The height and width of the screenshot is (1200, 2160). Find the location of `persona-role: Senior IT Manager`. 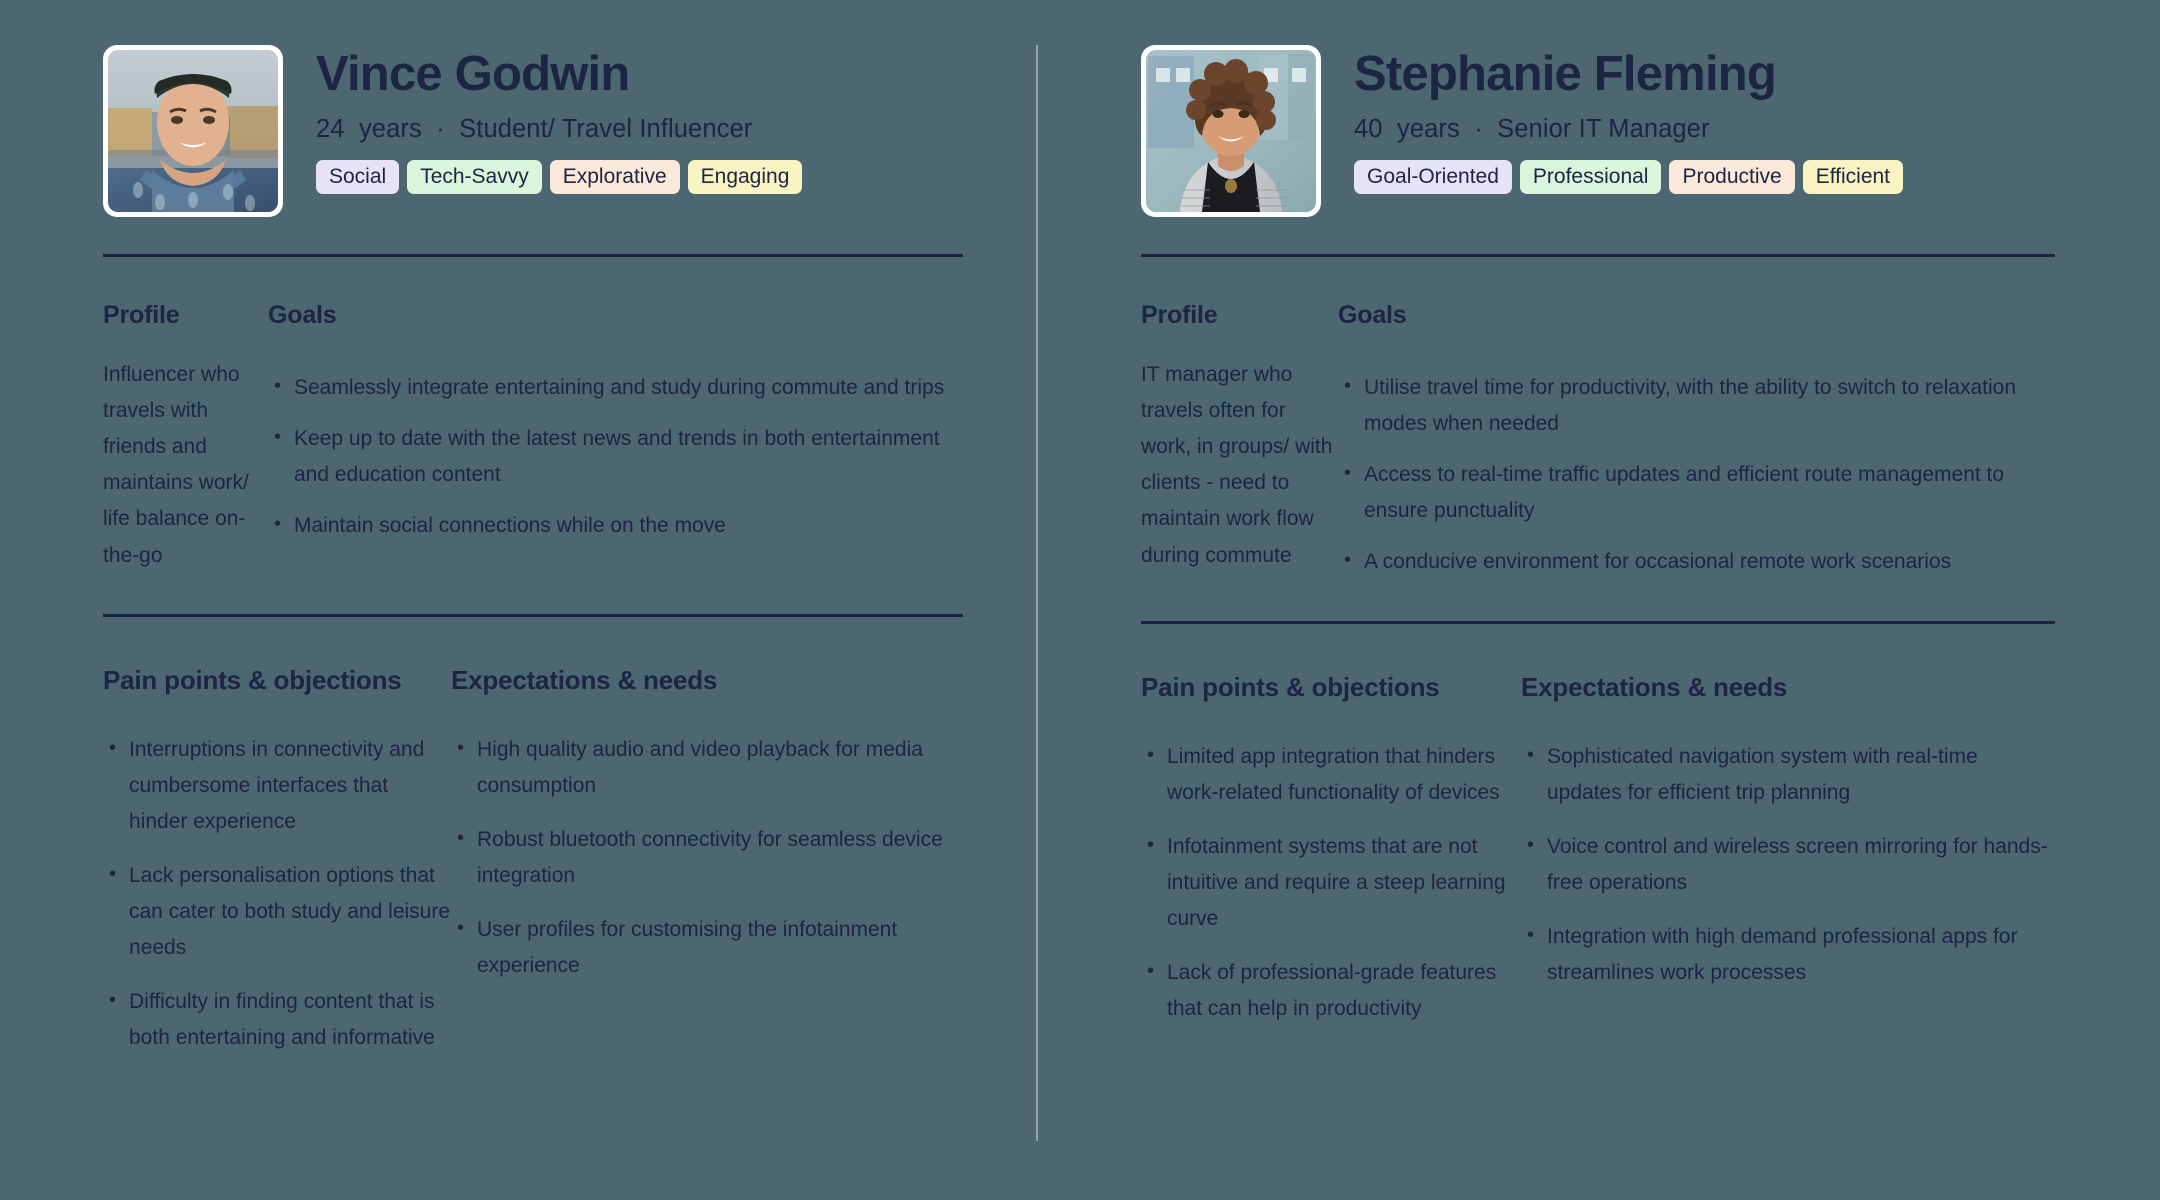

persona-role: Senior IT Manager is located at coordinates (1603, 129).